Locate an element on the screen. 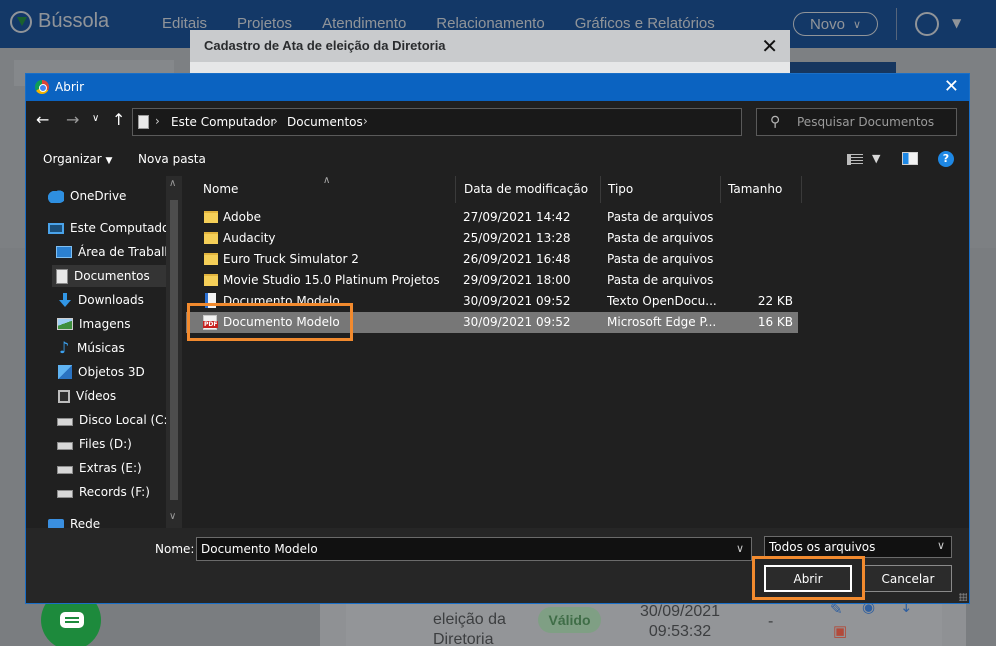 The height and width of the screenshot is (646, 996). nav-item-videos: Vídeos is located at coordinates (112, 396).